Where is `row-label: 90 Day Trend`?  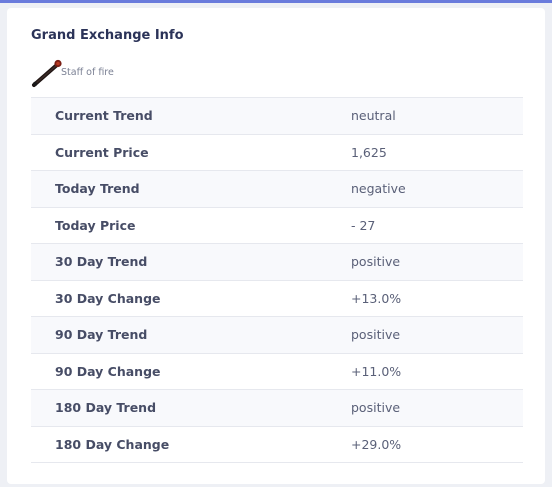 row-label: 90 Day Trend is located at coordinates (101, 335).